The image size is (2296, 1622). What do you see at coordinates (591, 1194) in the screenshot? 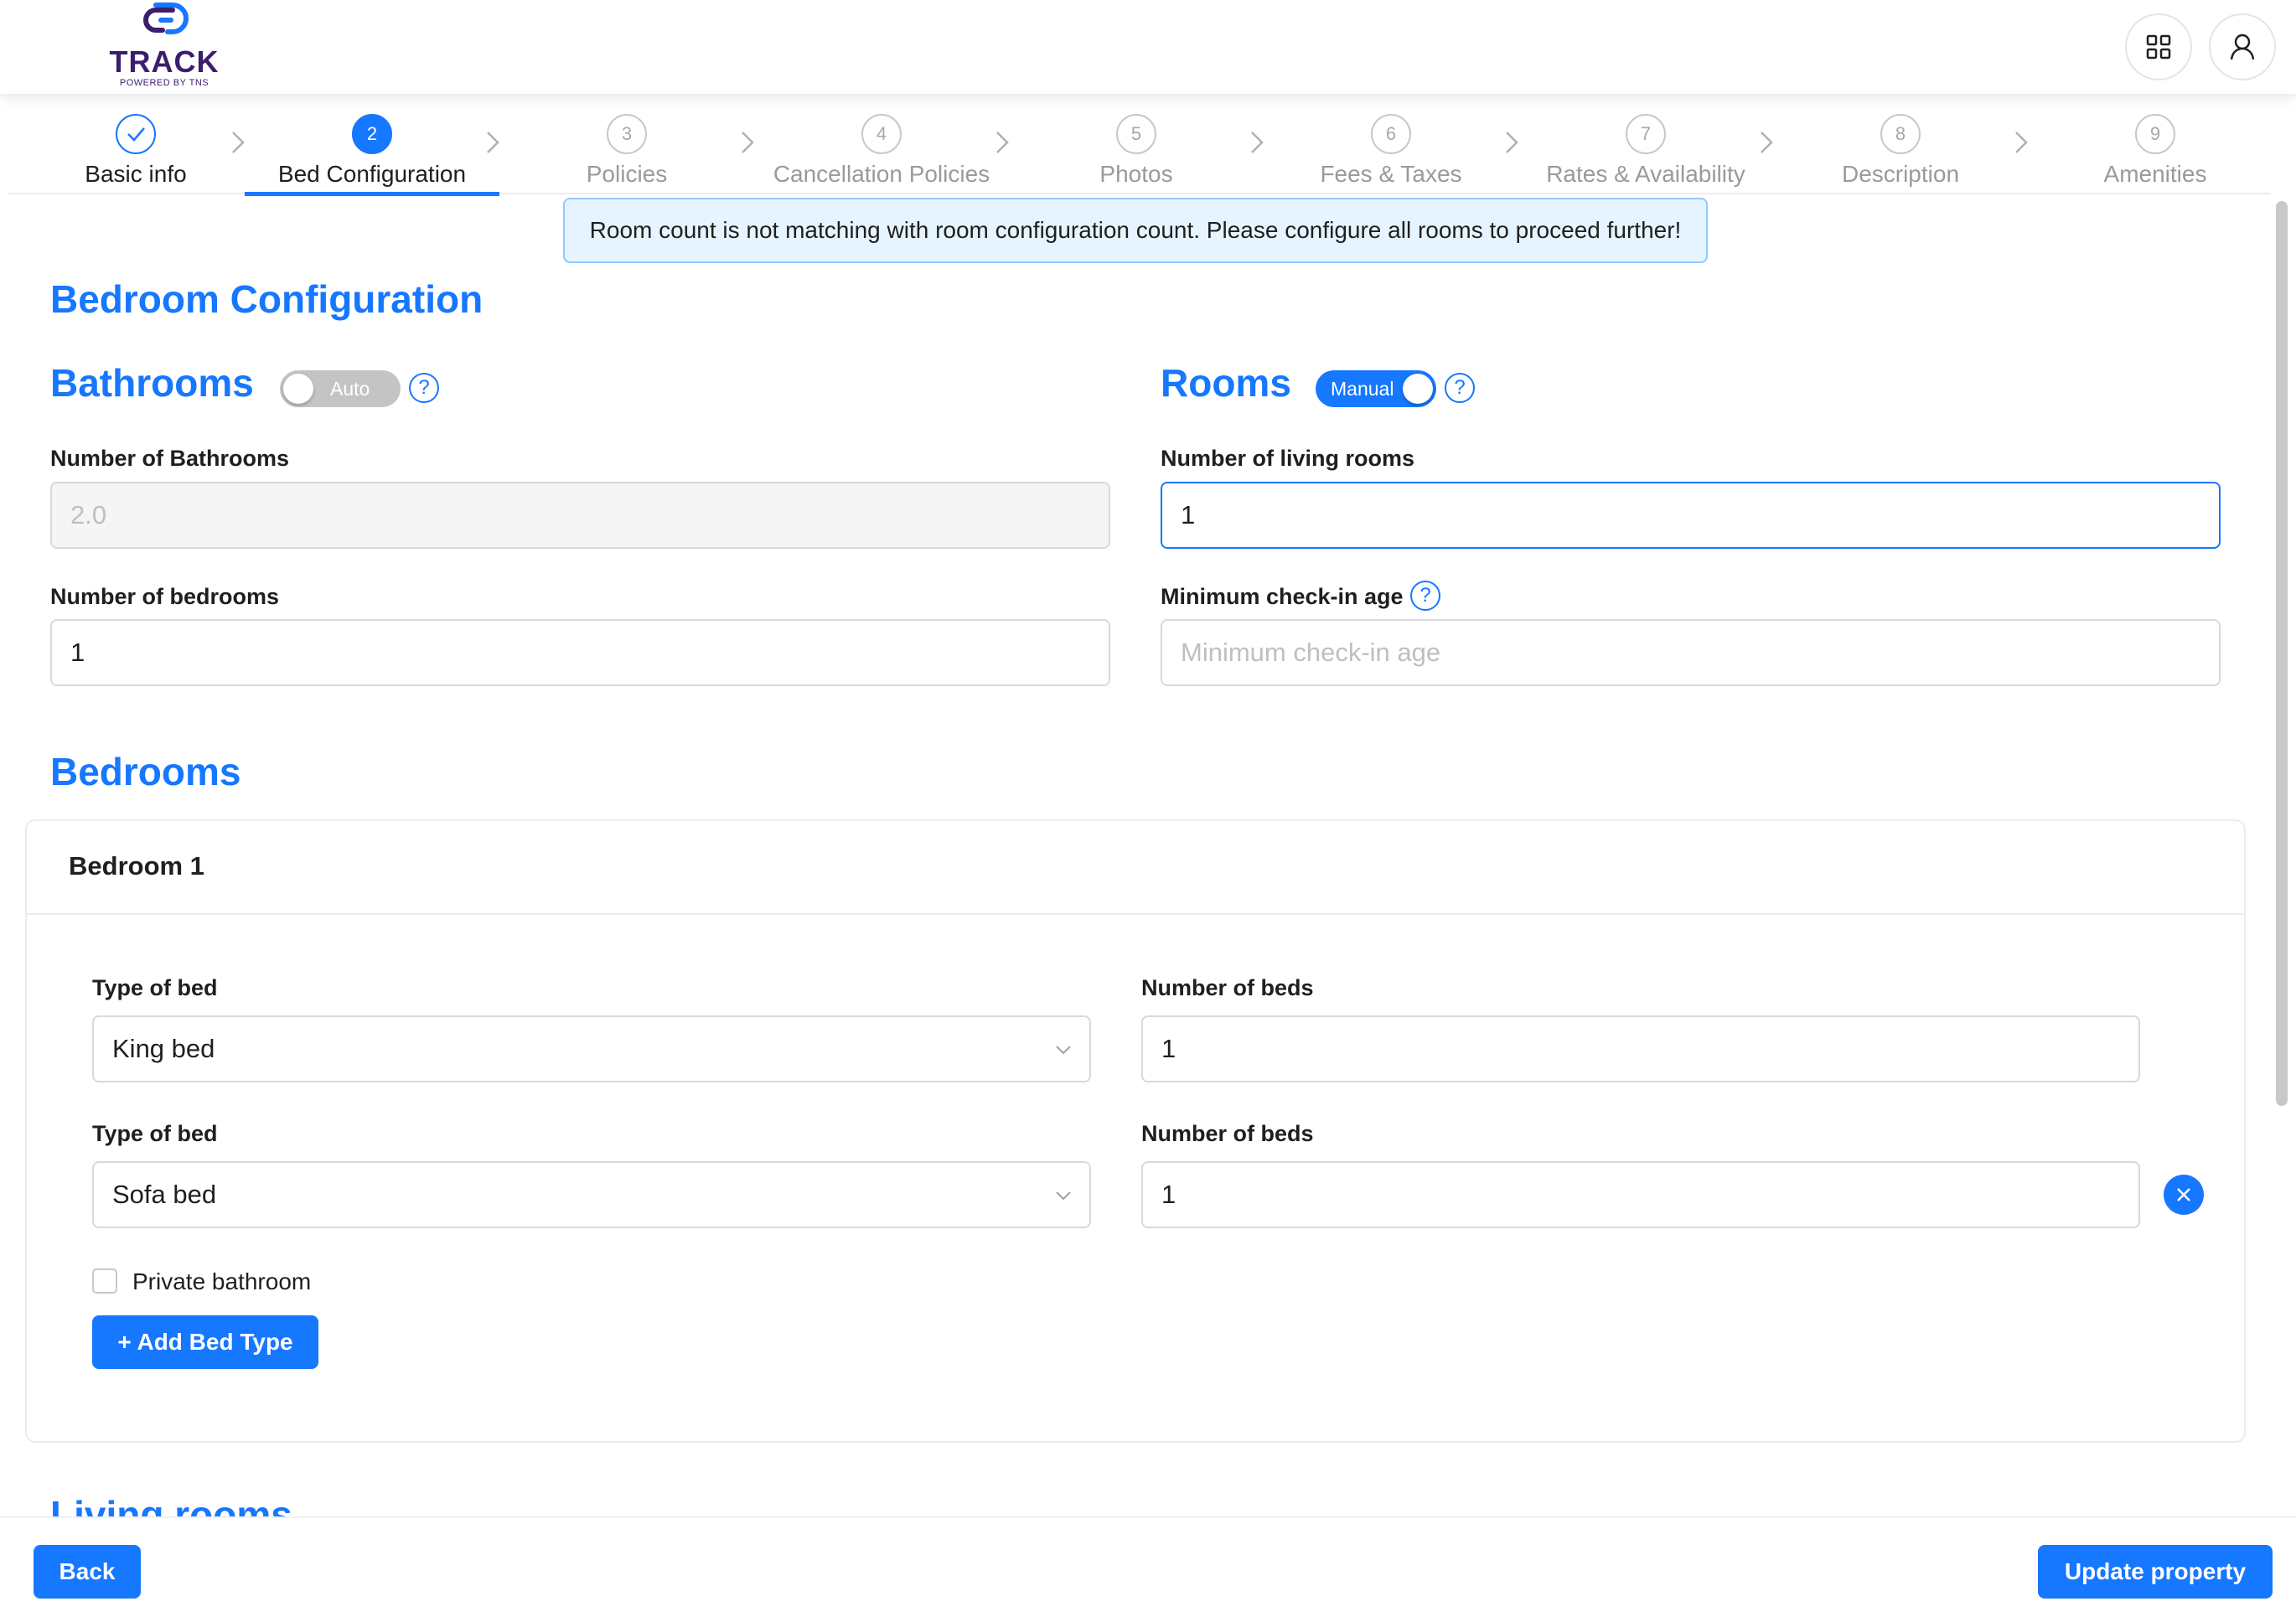
I see `bed-type-select: Sofa bed` at bounding box center [591, 1194].